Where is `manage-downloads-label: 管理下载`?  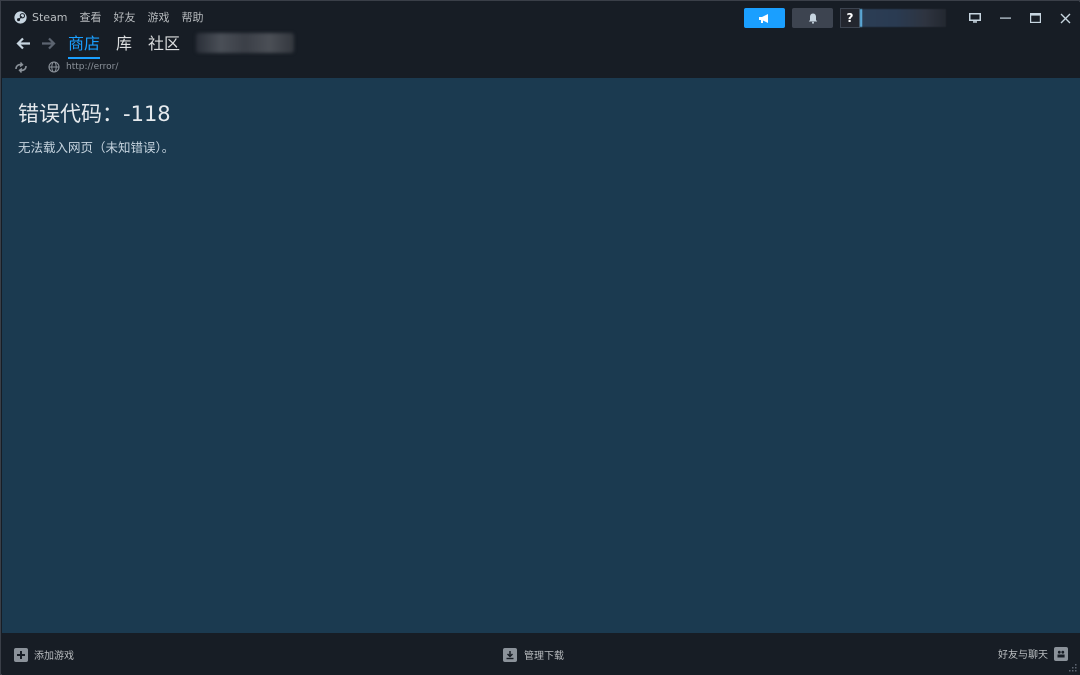 manage-downloads-label: 管理下载 is located at coordinates (544, 656).